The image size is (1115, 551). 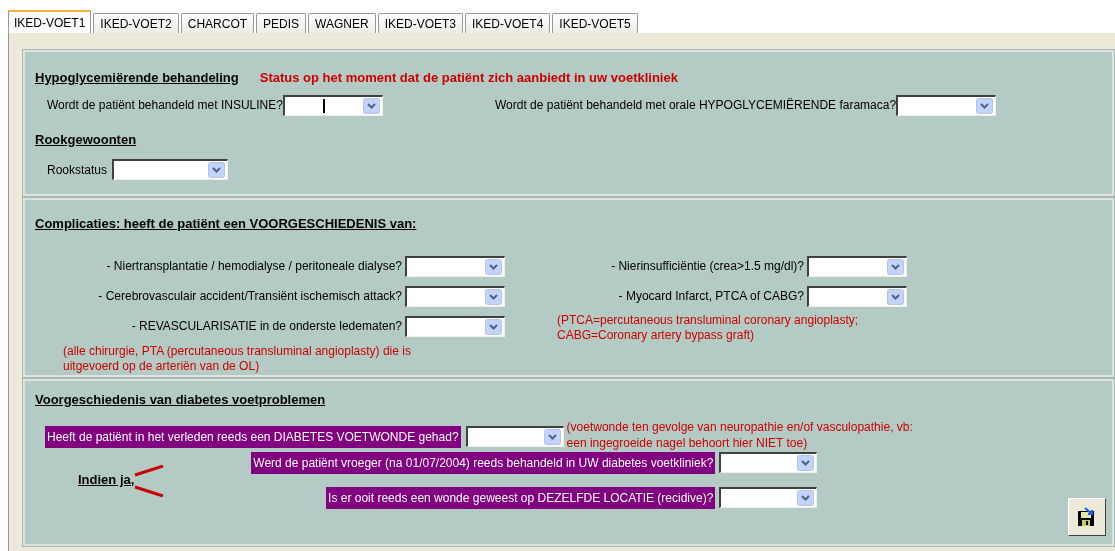 I want to click on floppy-disk-icon, so click(x=1087, y=517).